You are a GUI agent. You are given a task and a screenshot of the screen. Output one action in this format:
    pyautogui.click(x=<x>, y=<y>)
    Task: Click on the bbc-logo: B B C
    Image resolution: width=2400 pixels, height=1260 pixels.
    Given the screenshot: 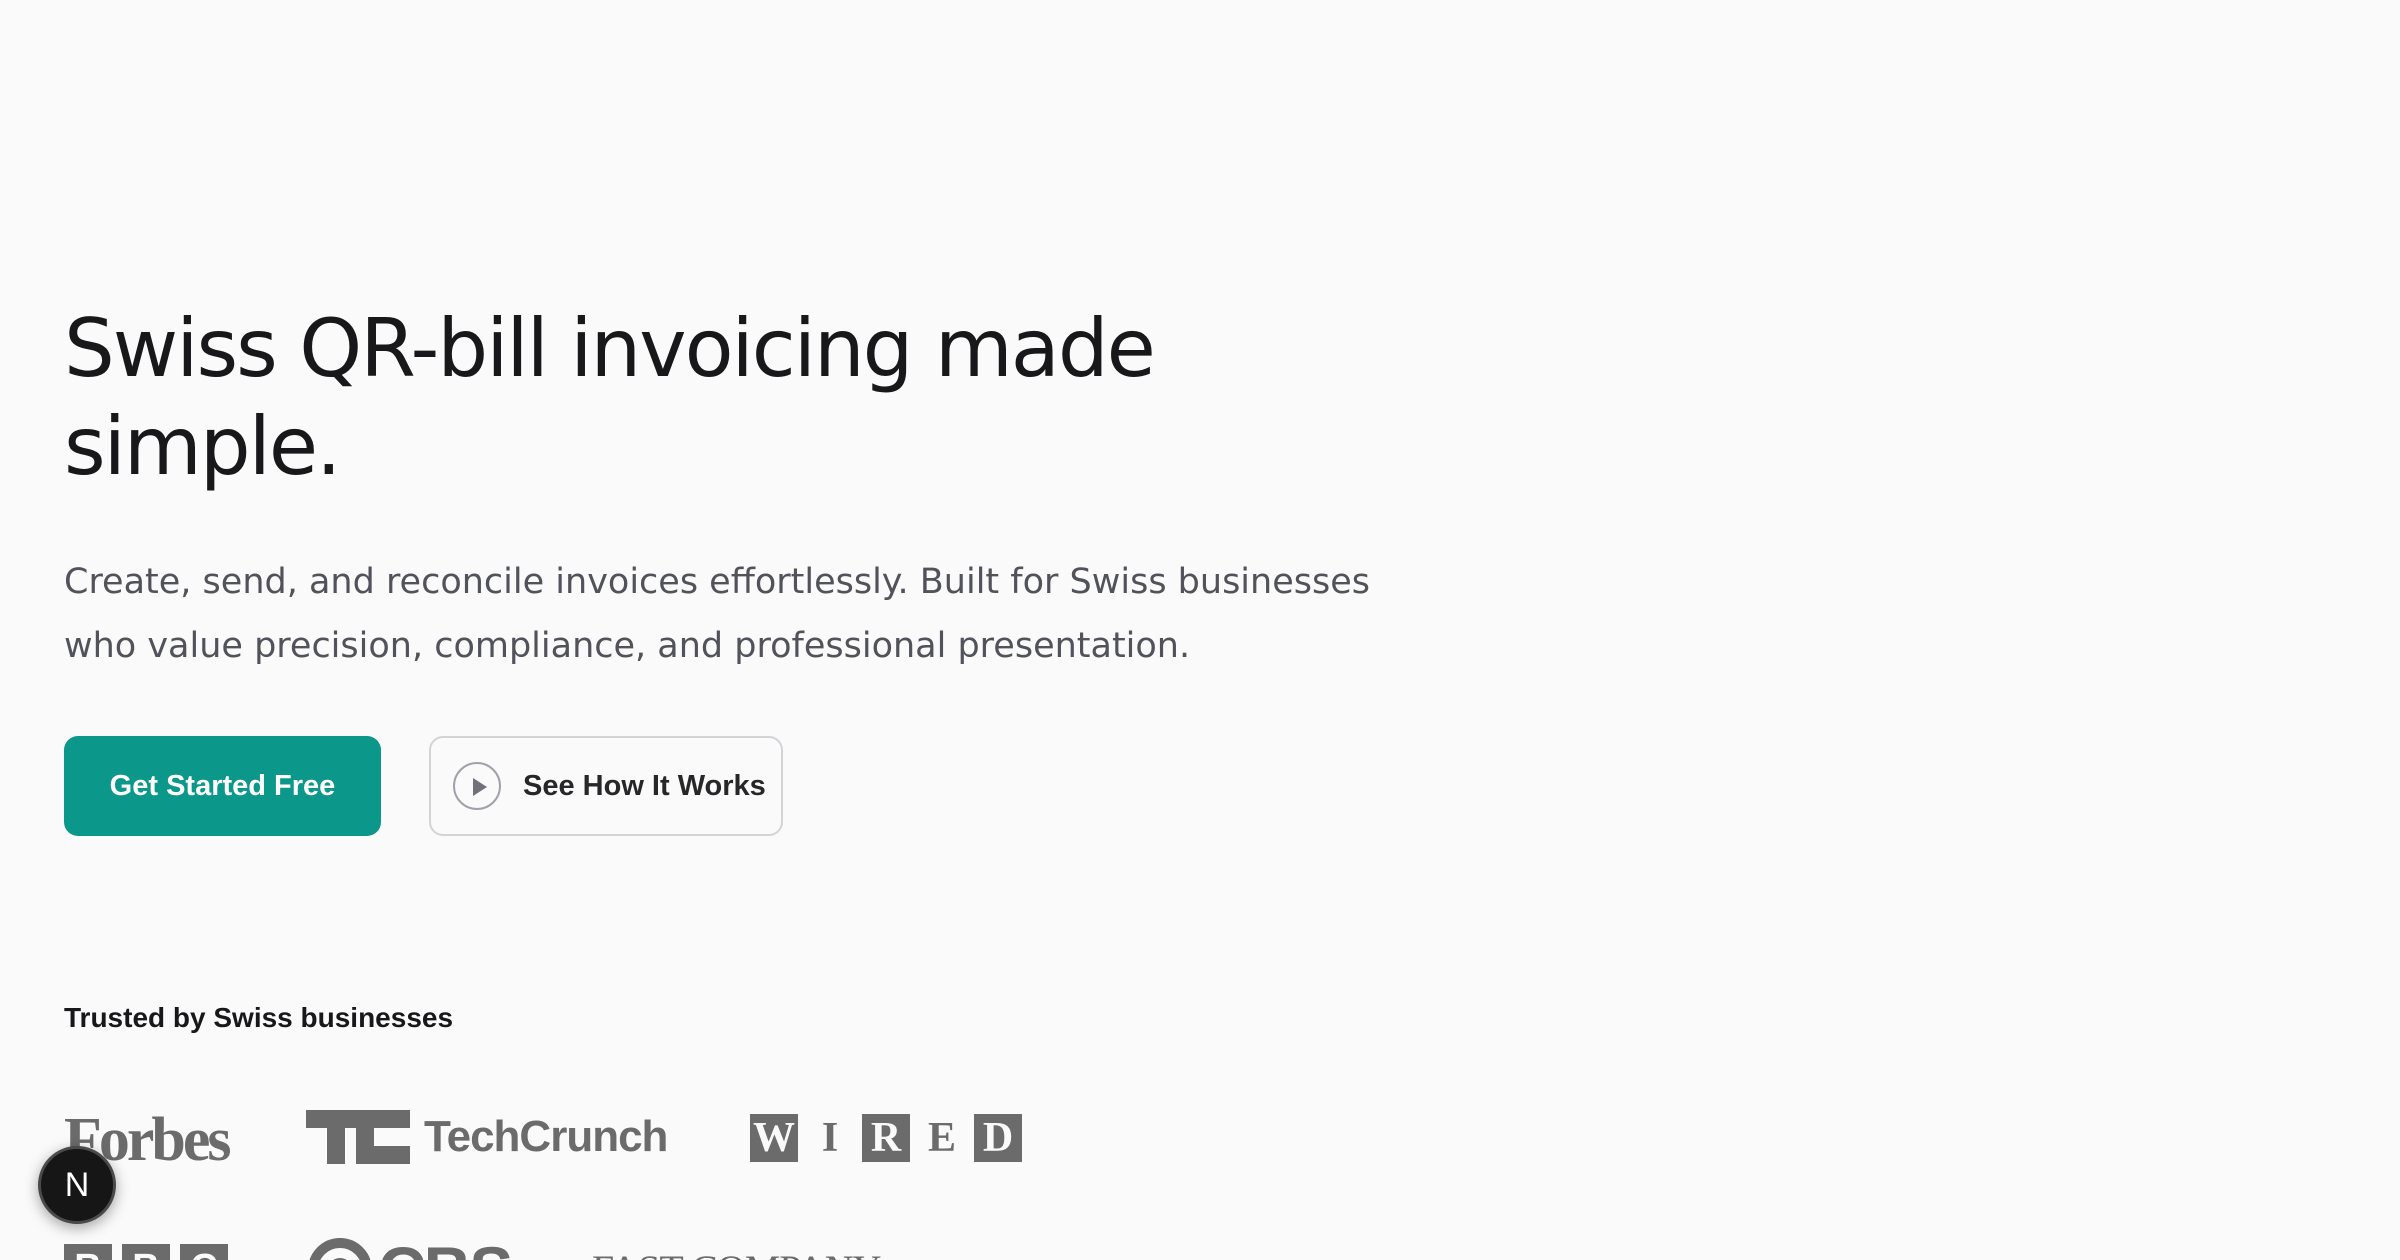 What is the action you would take?
    pyautogui.click(x=146, y=1252)
    